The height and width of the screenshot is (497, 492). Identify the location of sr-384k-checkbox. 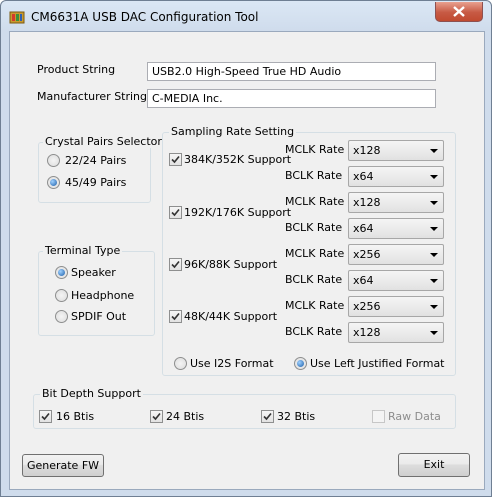
(175, 159).